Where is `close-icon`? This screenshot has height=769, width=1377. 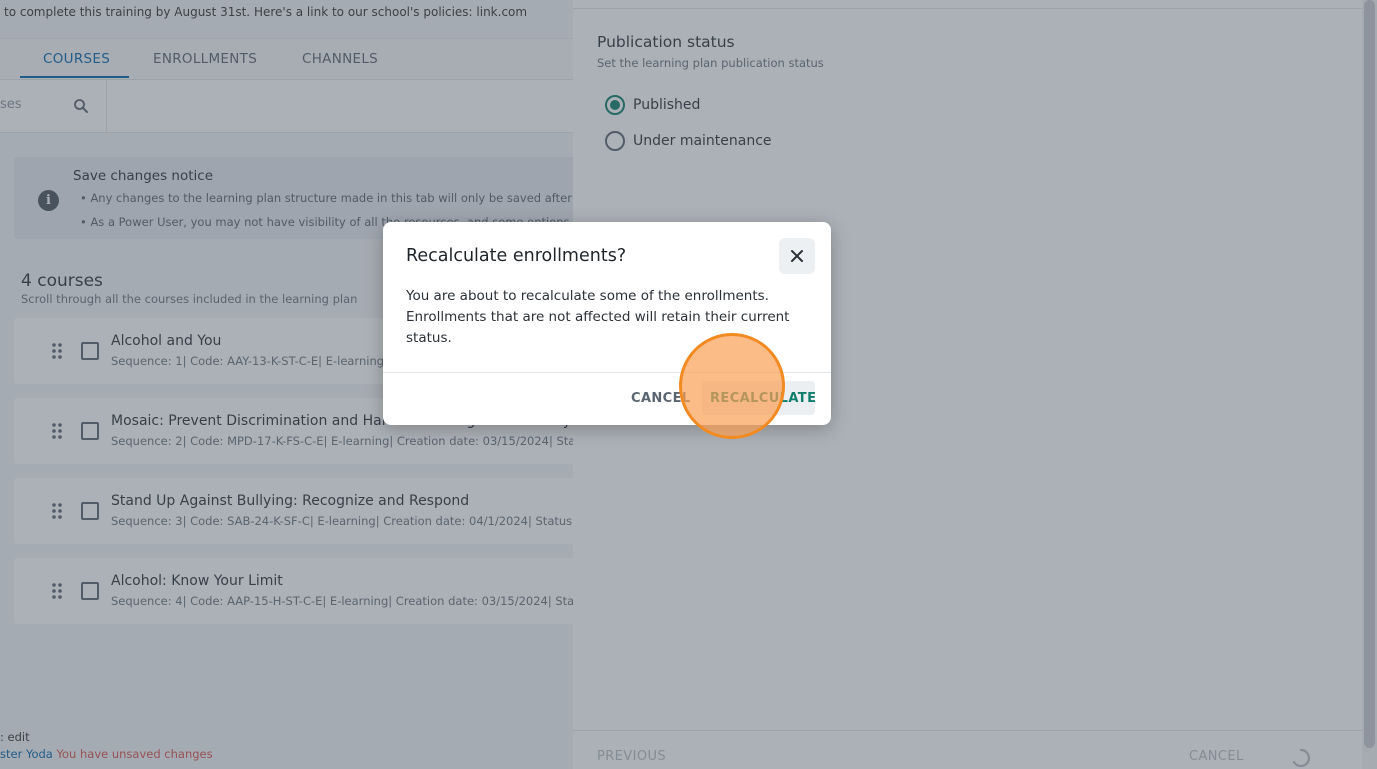 close-icon is located at coordinates (797, 256).